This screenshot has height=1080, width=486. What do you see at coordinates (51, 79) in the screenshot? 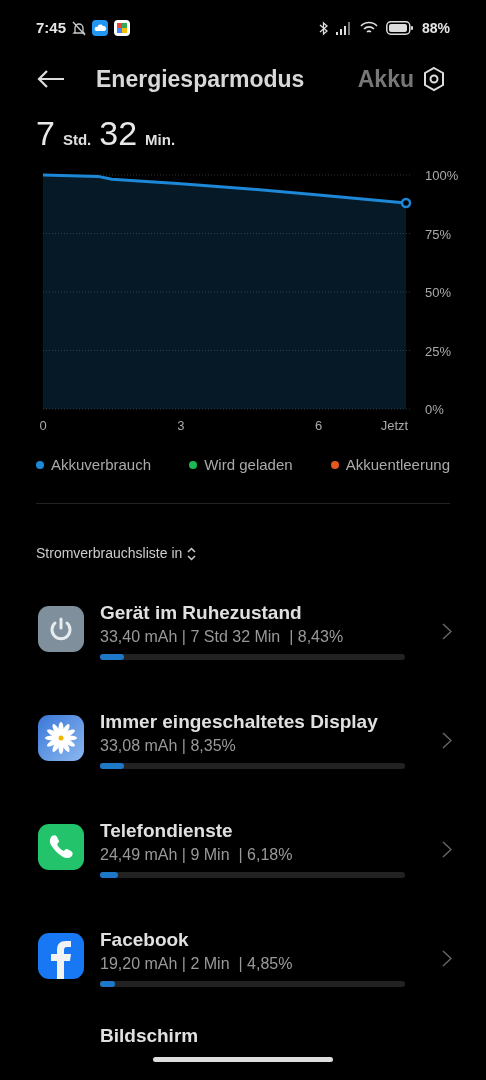
I see `back-arrow-icon` at bounding box center [51, 79].